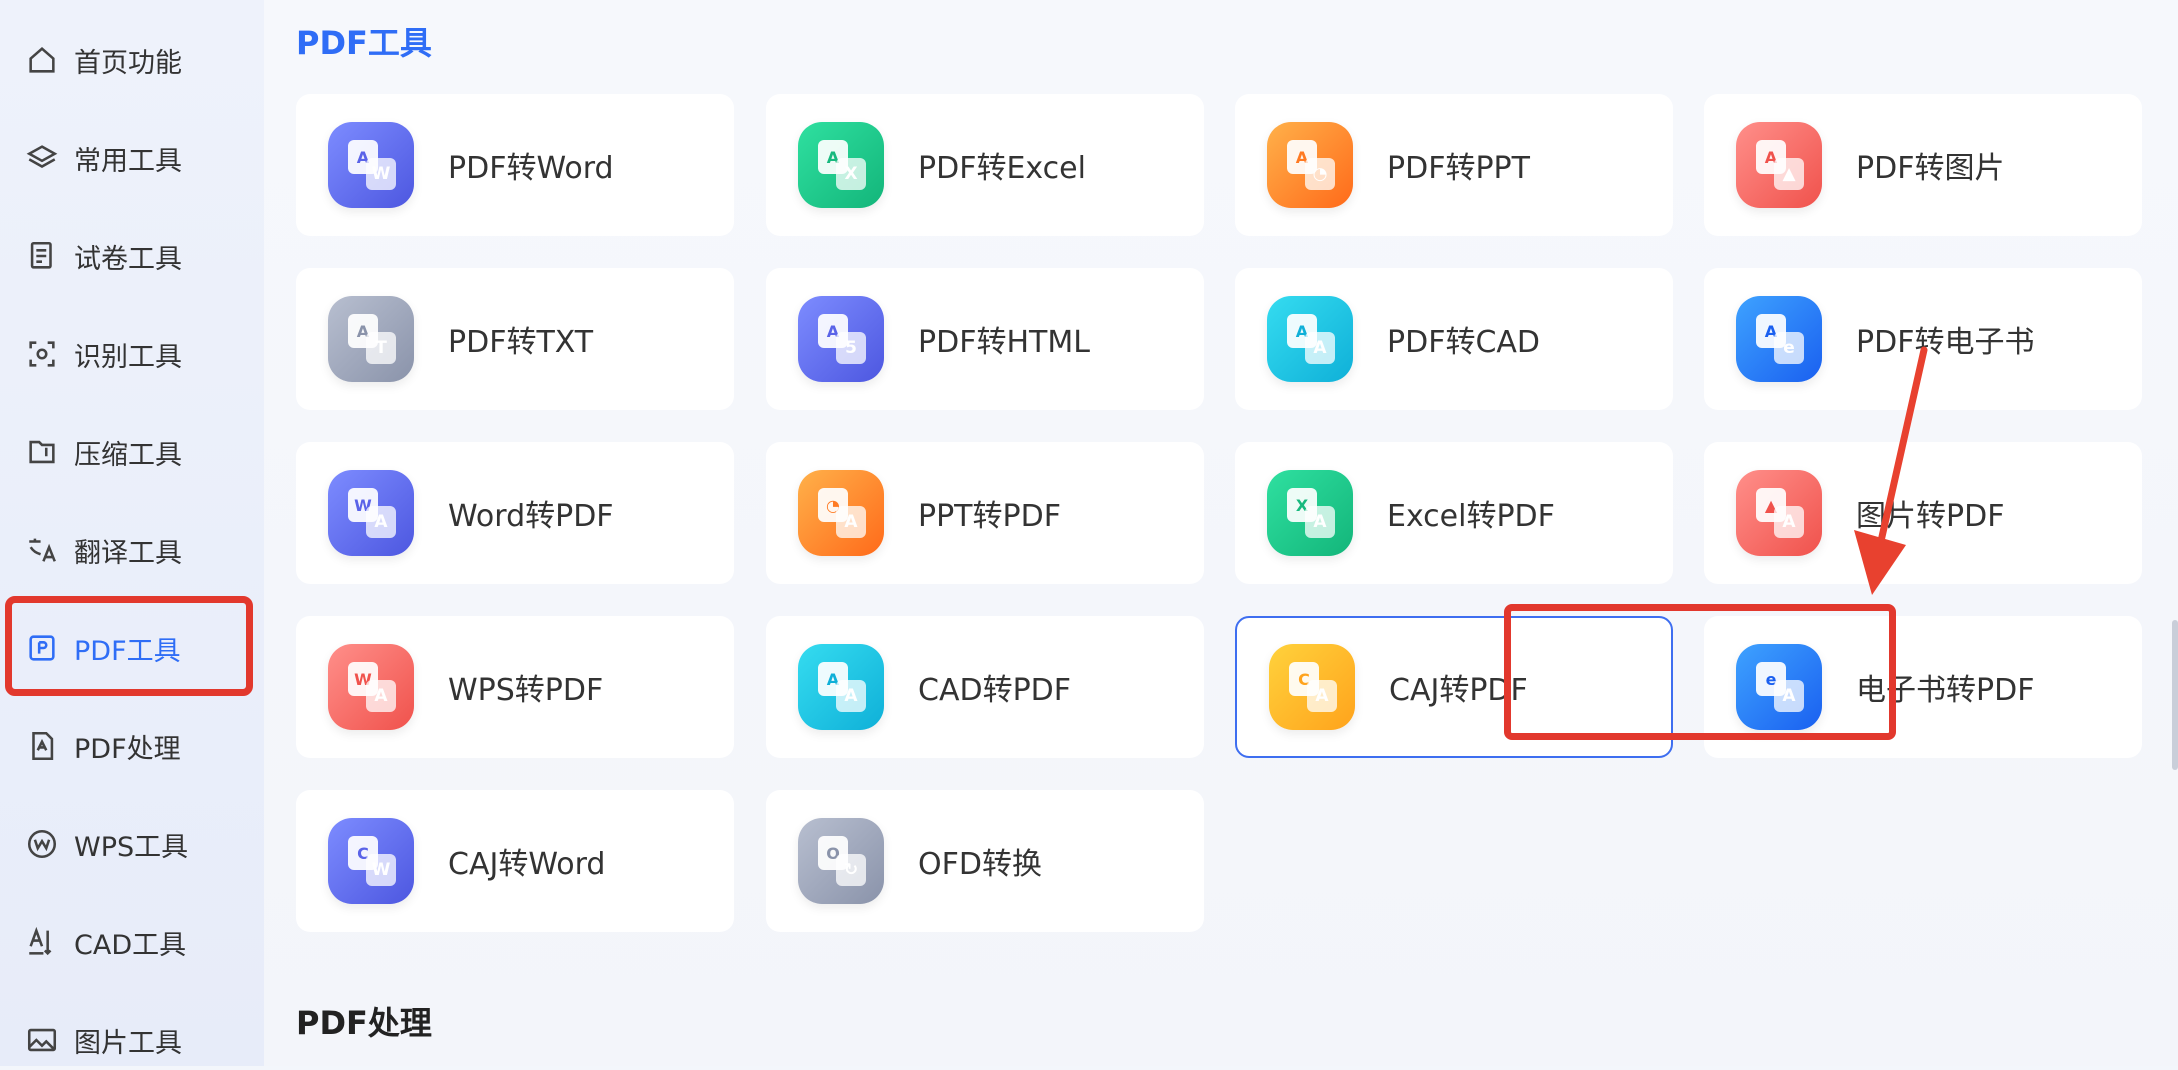 The height and width of the screenshot is (1070, 2178). Describe the element at coordinates (127, 749) in the screenshot. I see `sidebar-item-label: PDF处理` at that location.